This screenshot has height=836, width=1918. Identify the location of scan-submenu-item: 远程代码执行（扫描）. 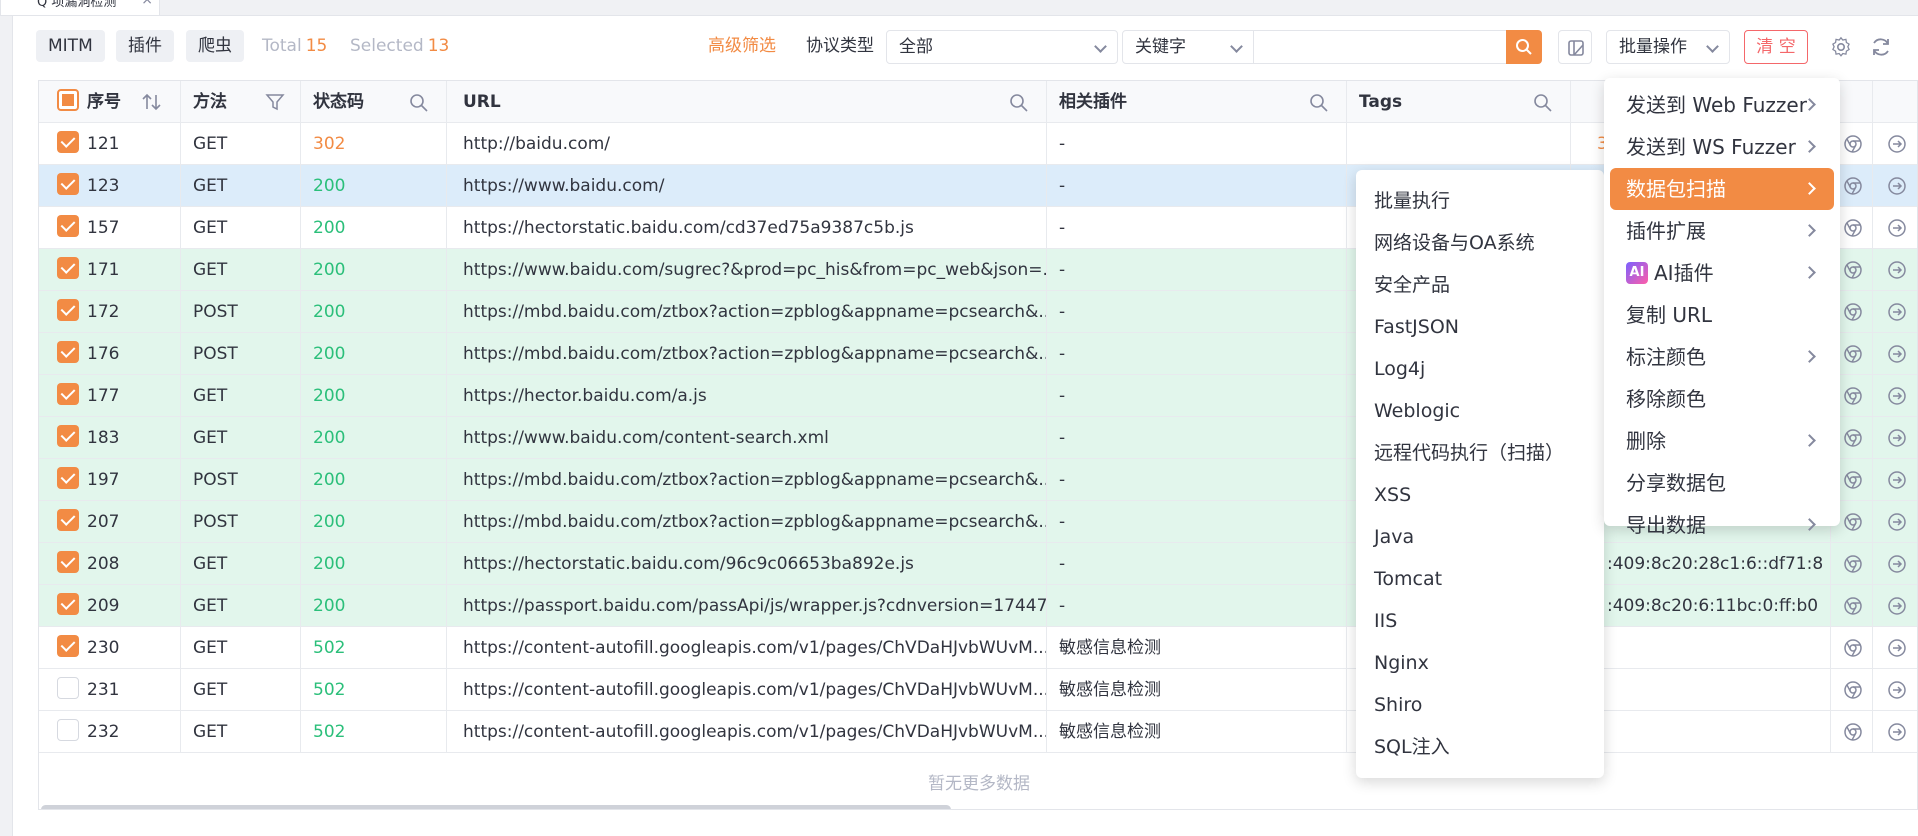
(1469, 453).